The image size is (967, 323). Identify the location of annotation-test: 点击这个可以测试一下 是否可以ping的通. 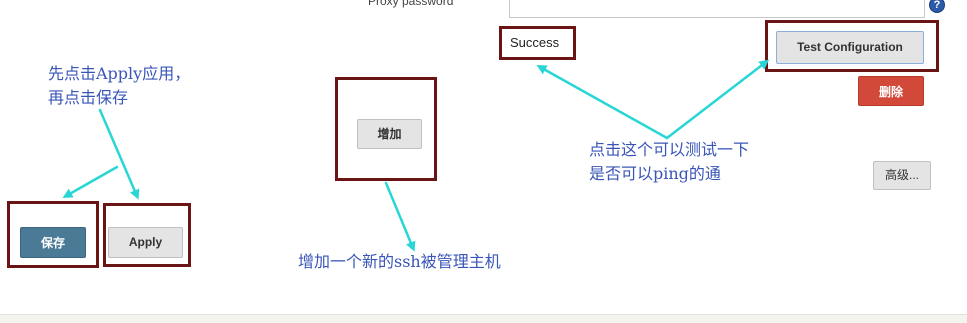
(669, 162).